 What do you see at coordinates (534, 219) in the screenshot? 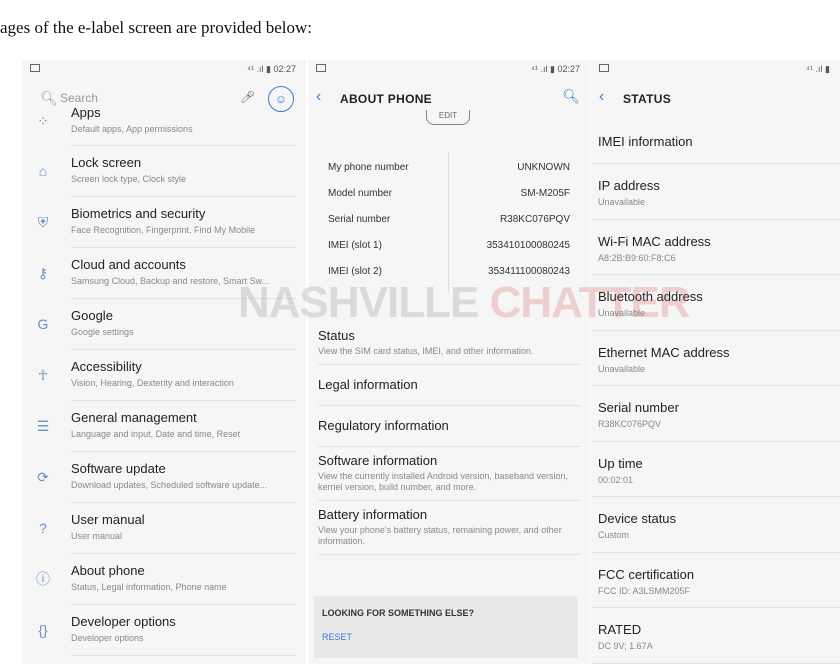
I see `info-value: R38KC076PQV` at bounding box center [534, 219].